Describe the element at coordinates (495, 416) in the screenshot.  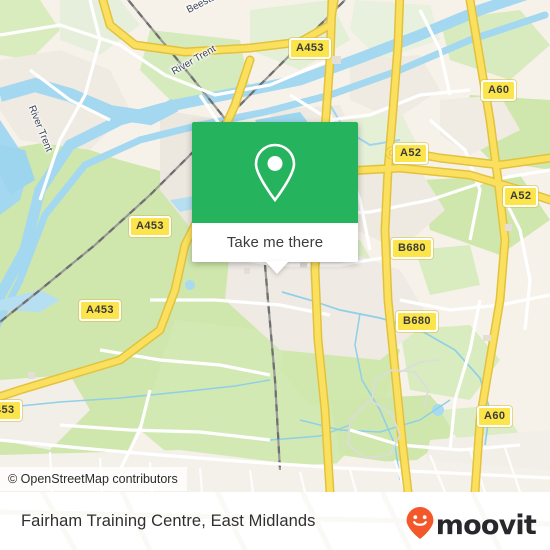
I see `road-shield-a60-bottomright: A60` at that location.